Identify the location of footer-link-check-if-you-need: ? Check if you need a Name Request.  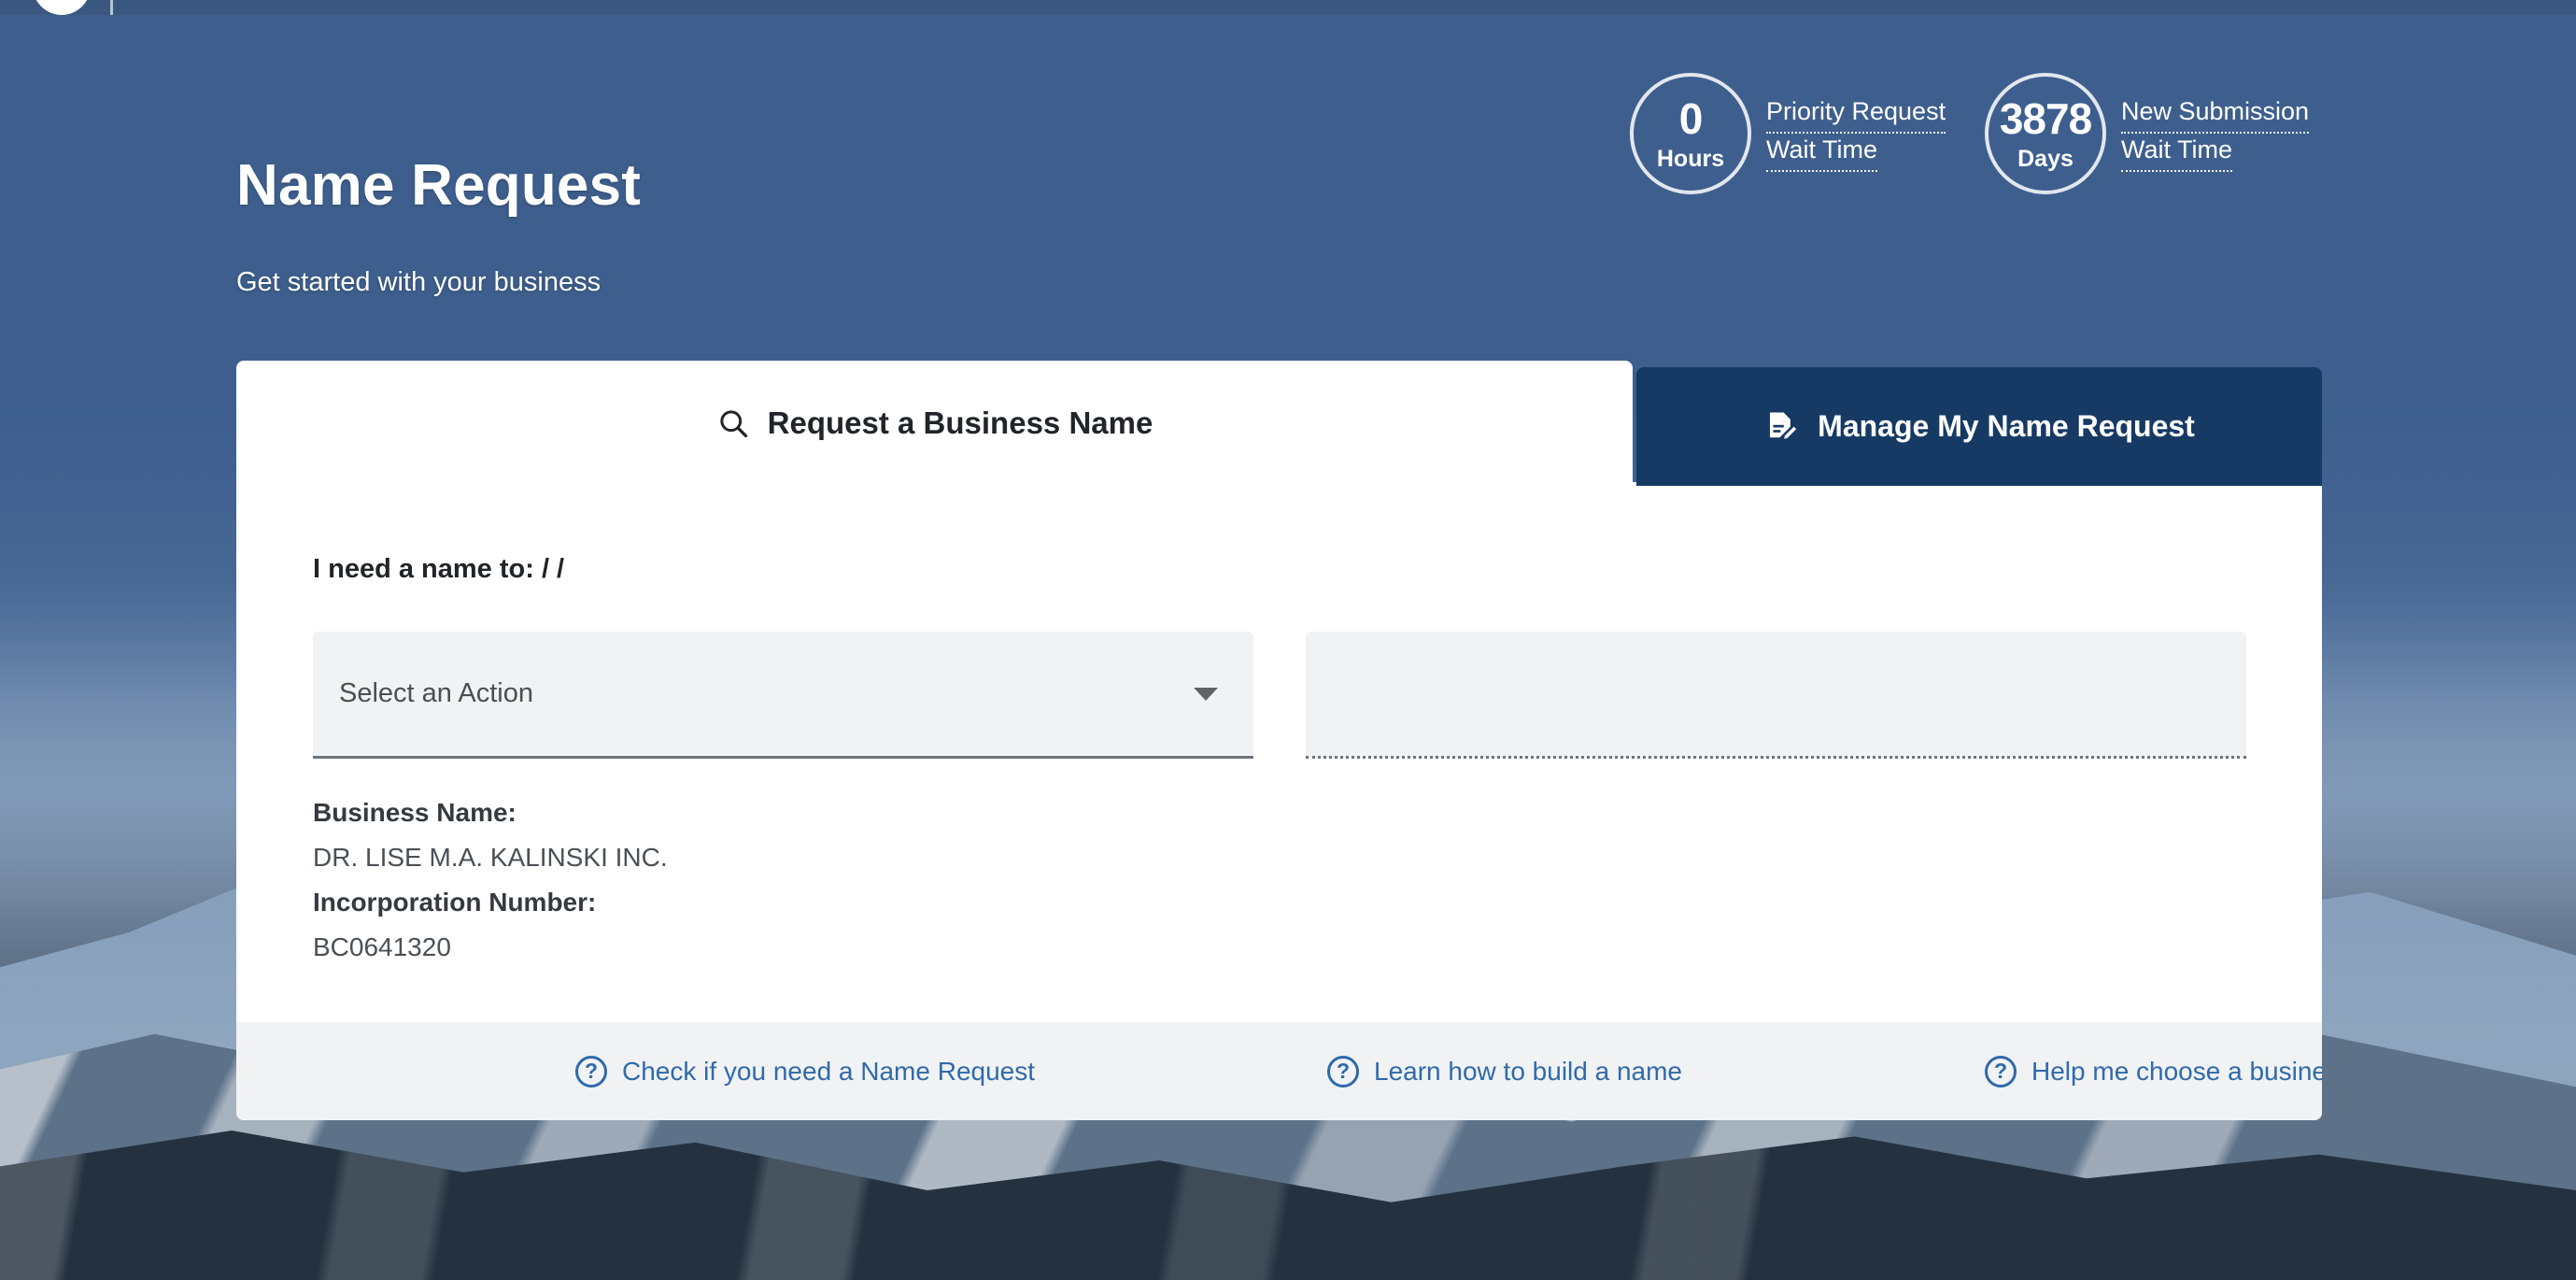
(805, 1071).